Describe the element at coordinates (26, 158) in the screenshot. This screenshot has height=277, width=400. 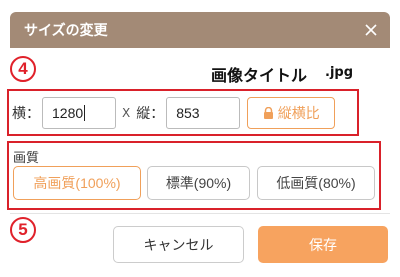
I see `quality-label: 画質` at that location.